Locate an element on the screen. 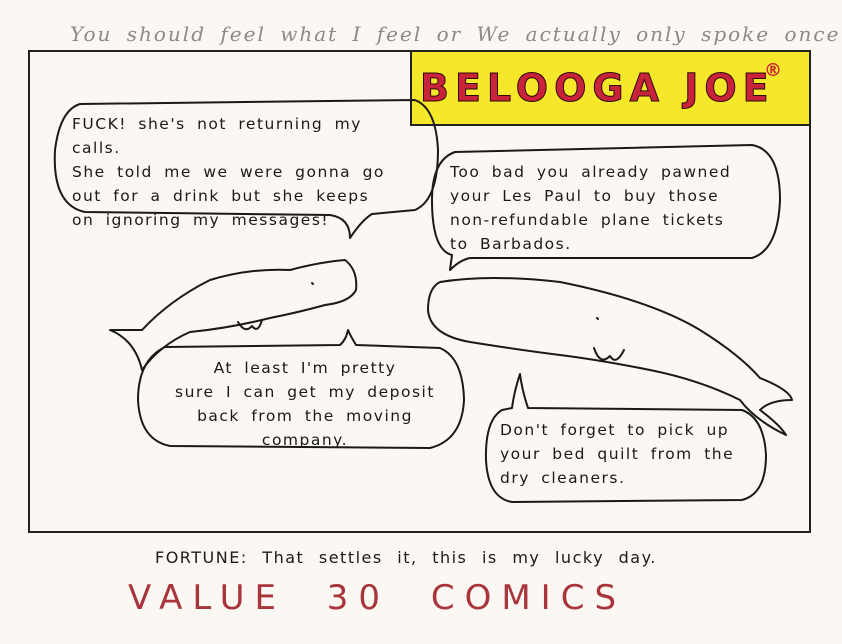 The height and width of the screenshot is (644, 842). value-label: VALUE 30 COMICS is located at coordinates (377, 598).